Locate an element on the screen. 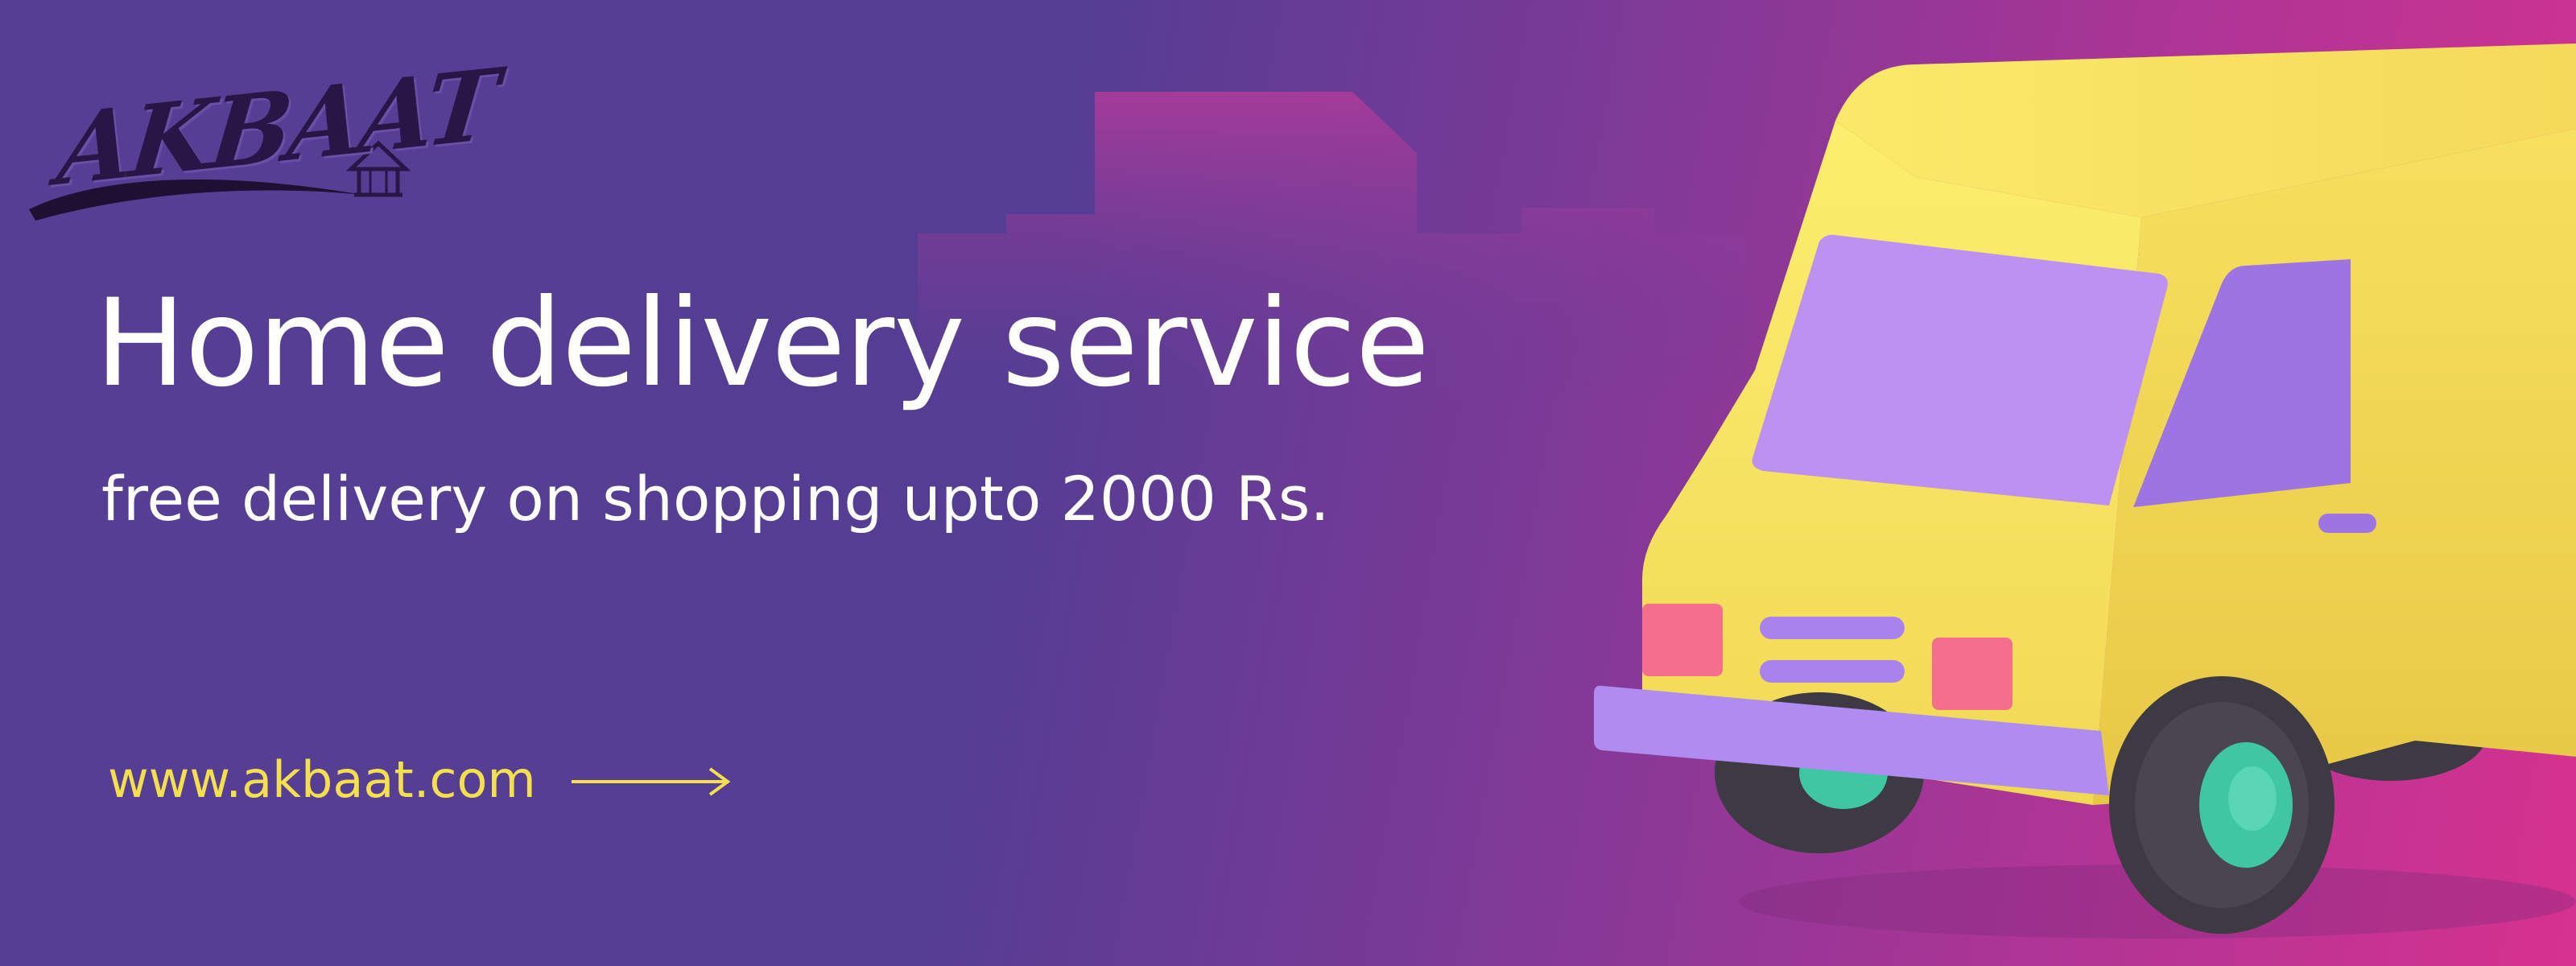 This screenshot has height=966, width=2576. van-headlight-left is located at coordinates (1683, 640).